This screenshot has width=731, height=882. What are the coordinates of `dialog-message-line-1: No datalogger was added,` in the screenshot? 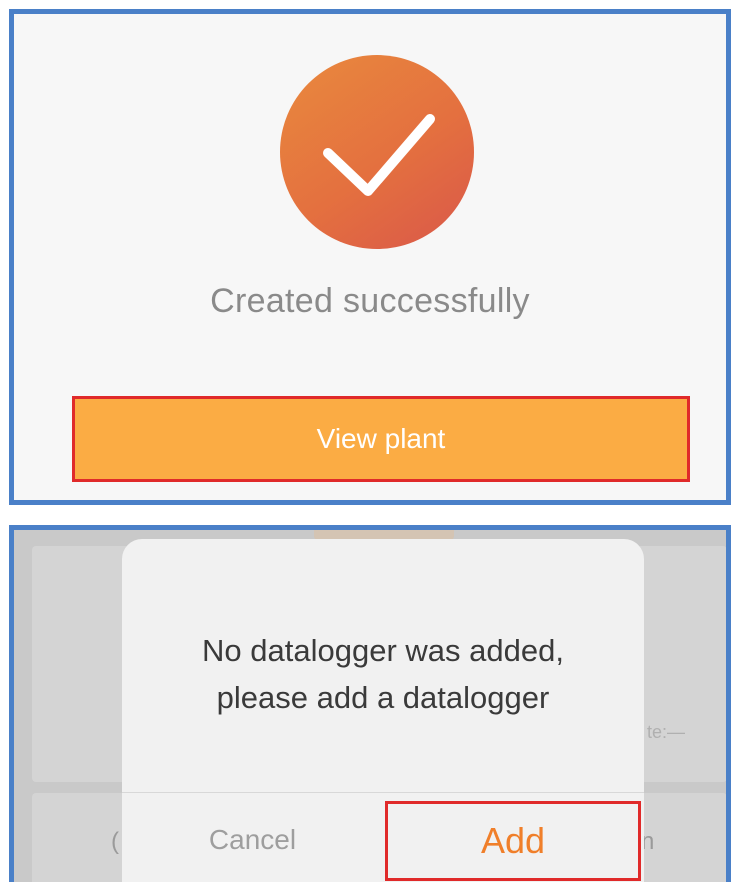 It's located at (383, 650).